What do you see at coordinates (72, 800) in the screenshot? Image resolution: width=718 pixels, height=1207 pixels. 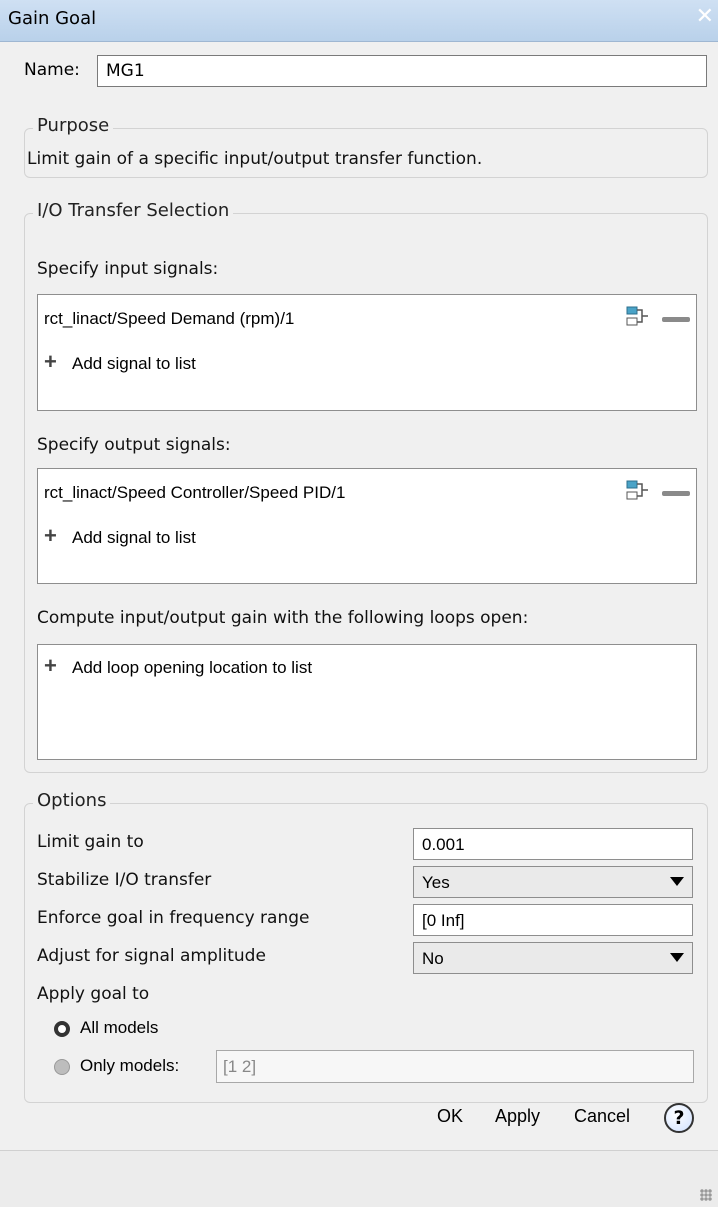 I see `options-legend: Options` at bounding box center [72, 800].